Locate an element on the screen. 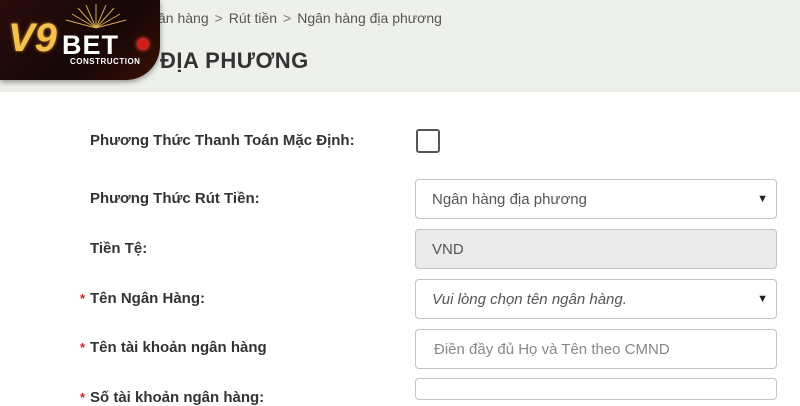 The height and width of the screenshot is (406, 800). currency-label: Tiền Tệ: is located at coordinates (119, 248).